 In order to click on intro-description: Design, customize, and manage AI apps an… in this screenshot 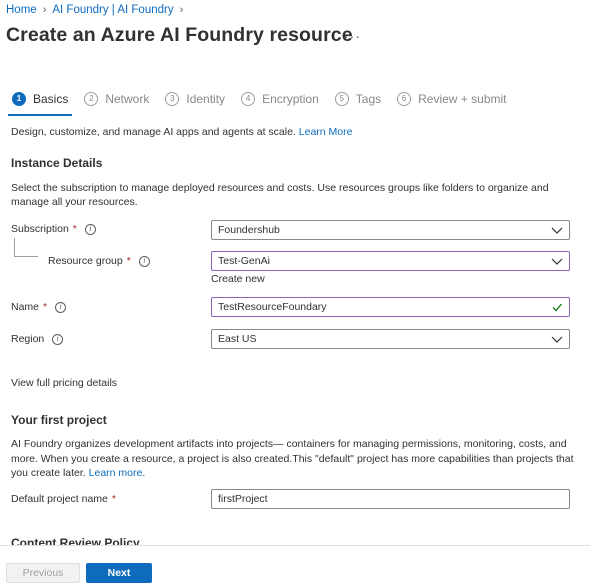, I will do `click(153, 132)`.